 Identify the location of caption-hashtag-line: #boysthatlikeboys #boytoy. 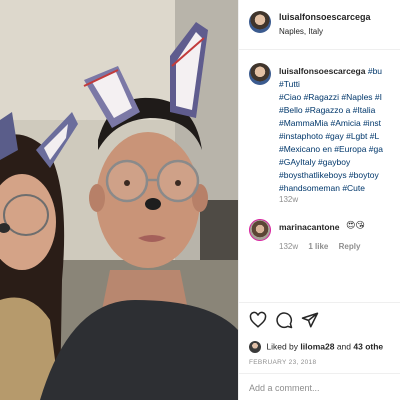
(339, 175).